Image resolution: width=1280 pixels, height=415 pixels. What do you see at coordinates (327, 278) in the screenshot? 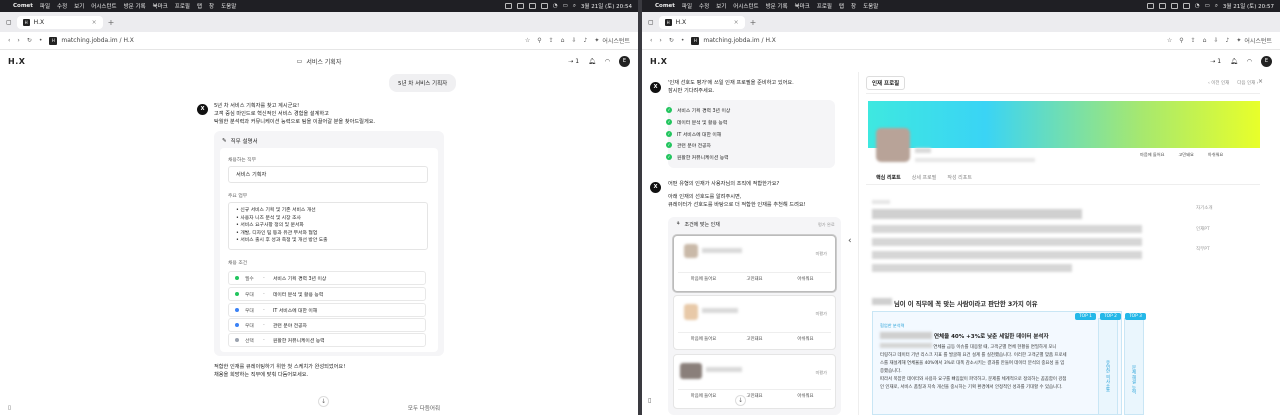
I see `condition-row: 필수 - 서비스 기획 경력 3년 이상` at bounding box center [327, 278].